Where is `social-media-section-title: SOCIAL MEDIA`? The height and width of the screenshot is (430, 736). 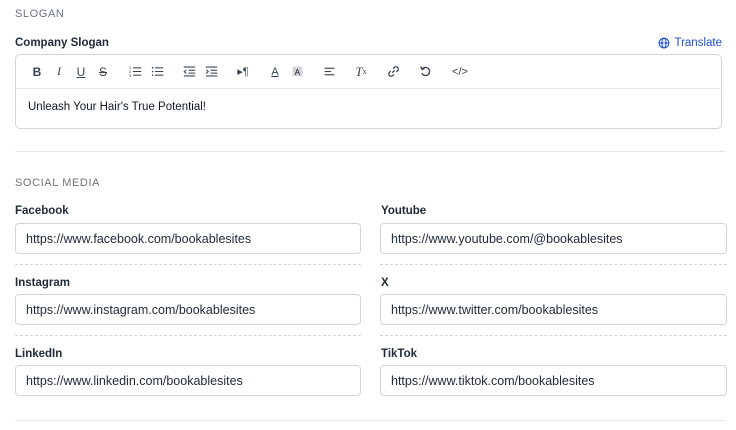 social-media-section-title: SOCIAL MEDIA is located at coordinates (58, 183).